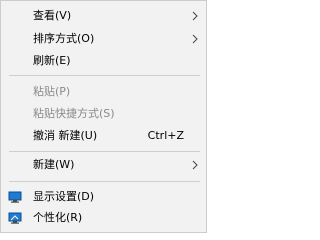 Image resolution: width=320 pixels, height=240 pixels. What do you see at coordinates (103, 16) in the screenshot?
I see `menu-item-view: 查看(V)` at bounding box center [103, 16].